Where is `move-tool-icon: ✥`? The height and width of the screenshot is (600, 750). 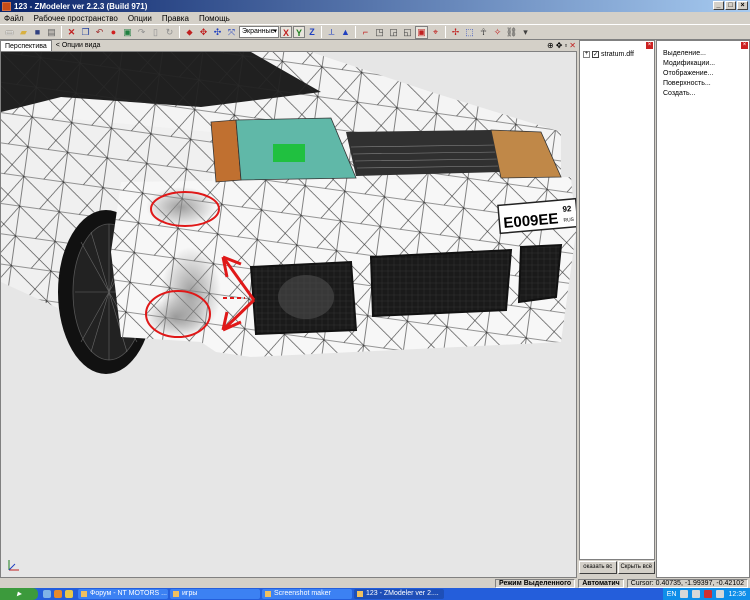
move-tool-icon: ✥ is located at coordinates (203, 32).